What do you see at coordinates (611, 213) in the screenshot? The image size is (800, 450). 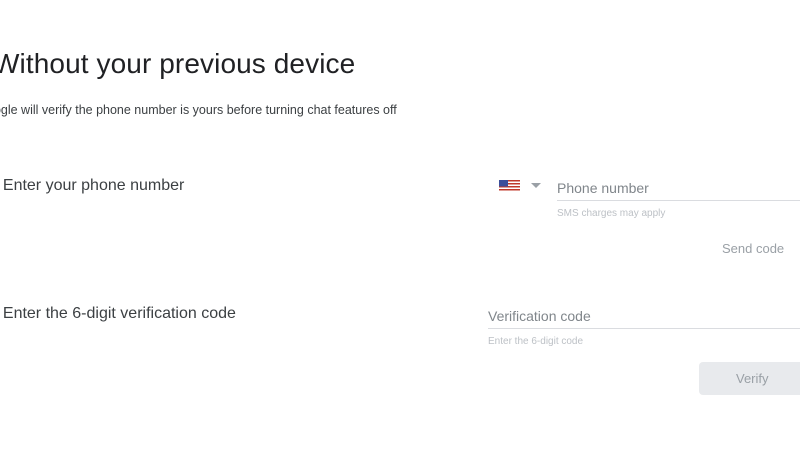 I see `sms-charges-helper: SMS charges may apply` at bounding box center [611, 213].